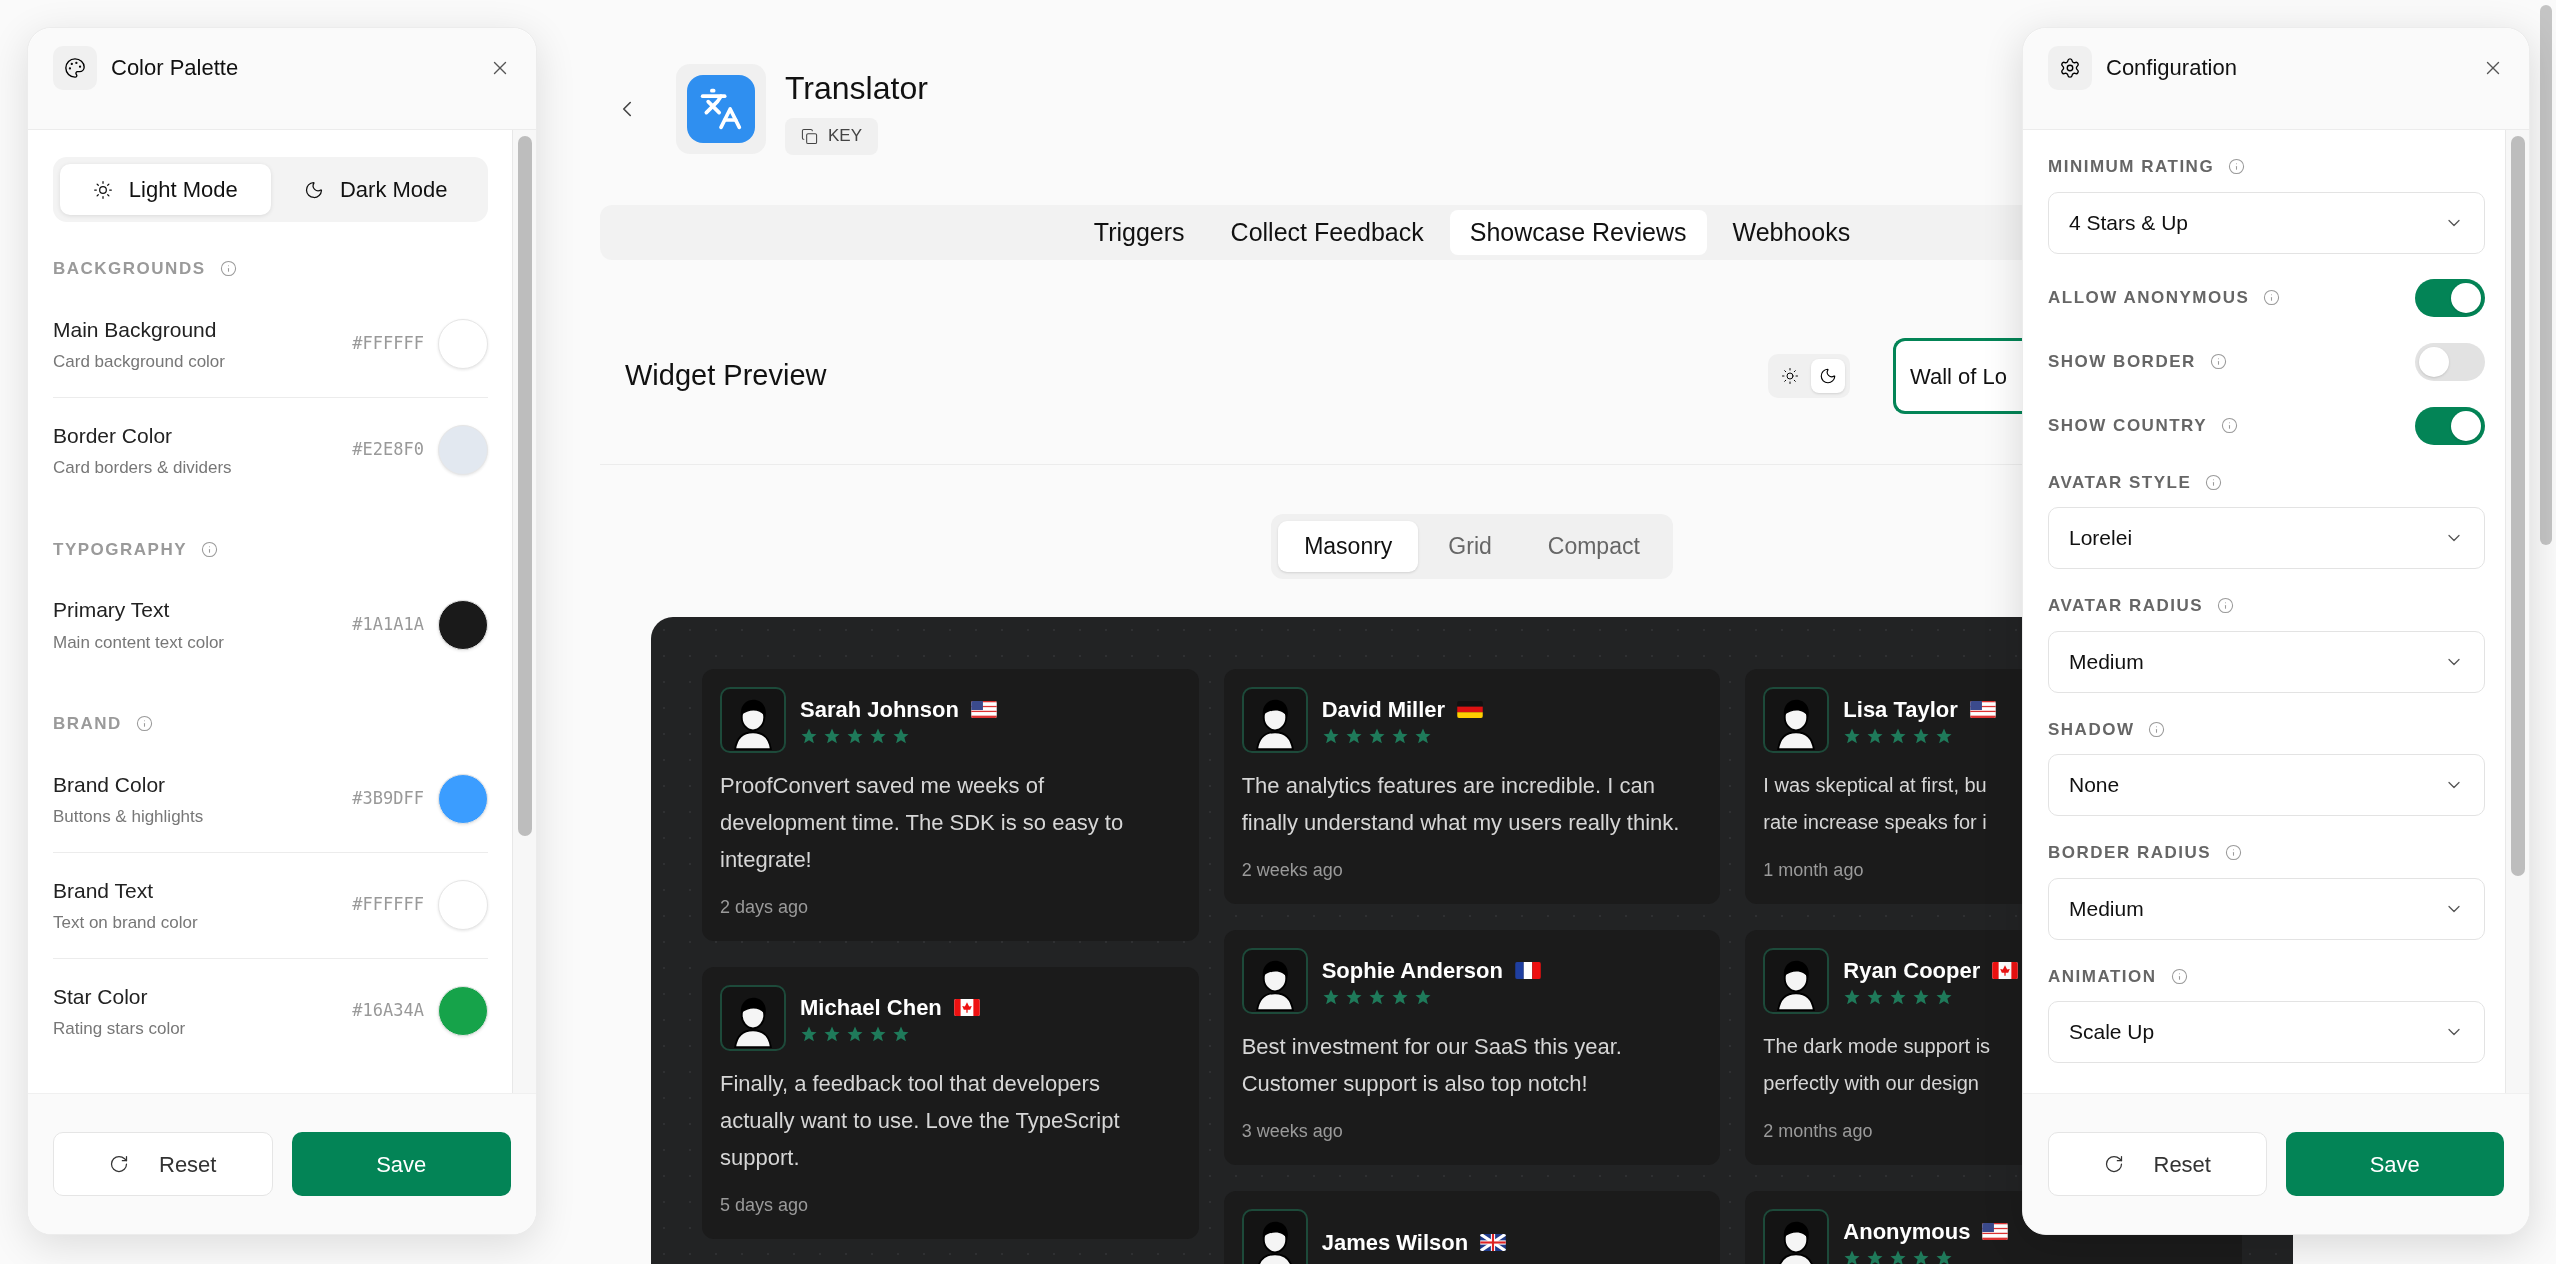  What do you see at coordinates (1791, 232) in the screenshot?
I see `tab: Webhooks` at bounding box center [1791, 232].